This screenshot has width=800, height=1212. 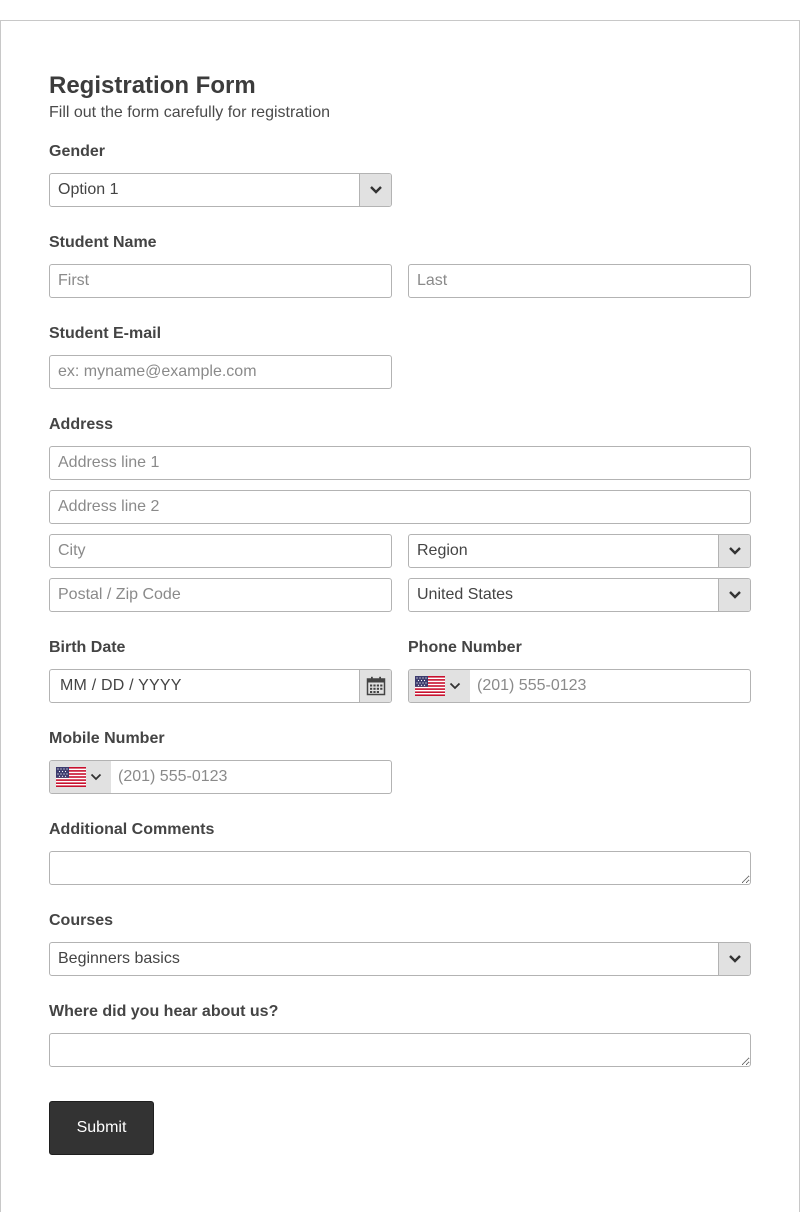 I want to click on student-name-label: Student Name, so click(x=103, y=242).